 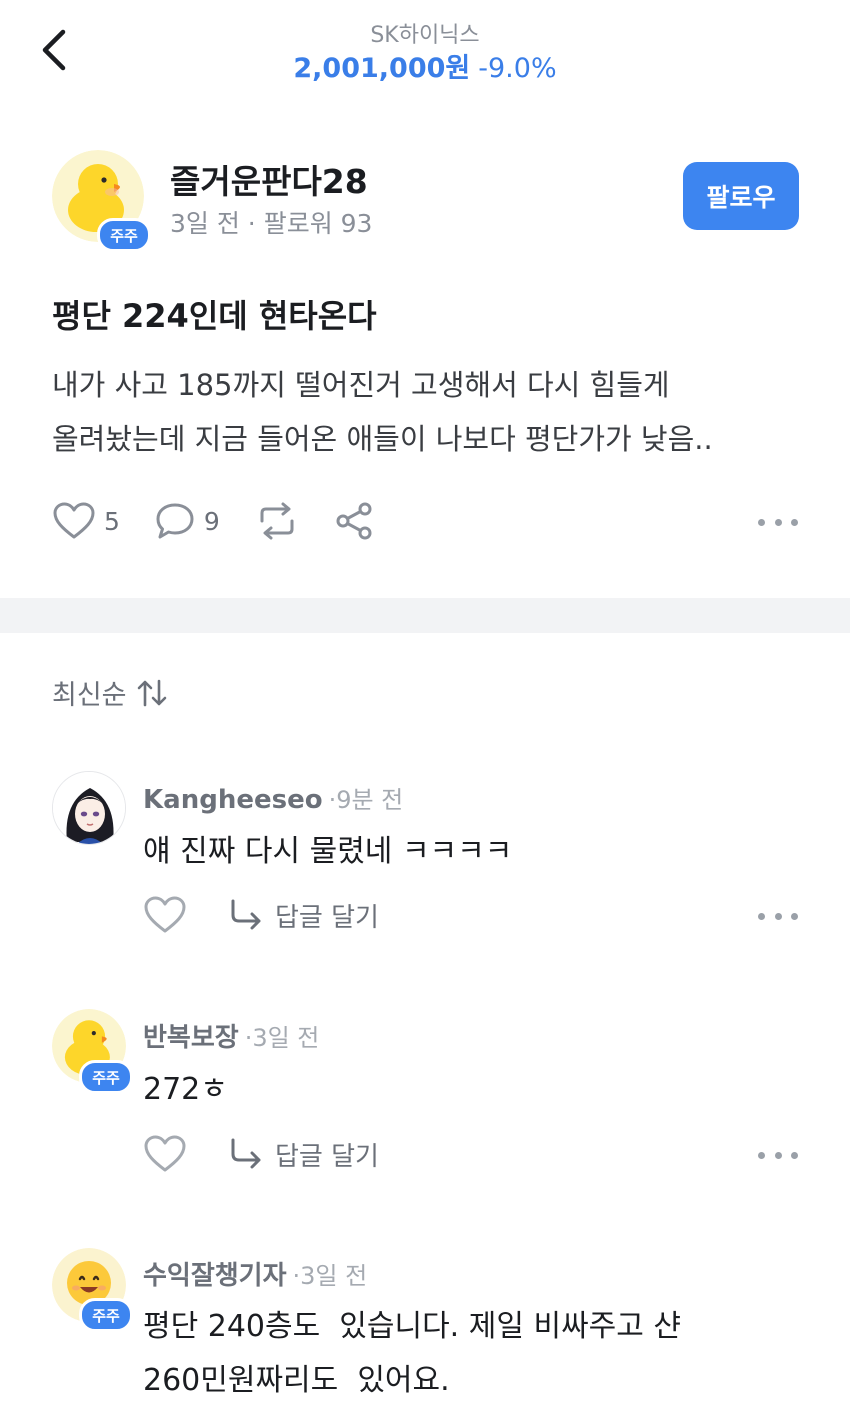 I want to click on comment-avatar, so click(x=89, y=808).